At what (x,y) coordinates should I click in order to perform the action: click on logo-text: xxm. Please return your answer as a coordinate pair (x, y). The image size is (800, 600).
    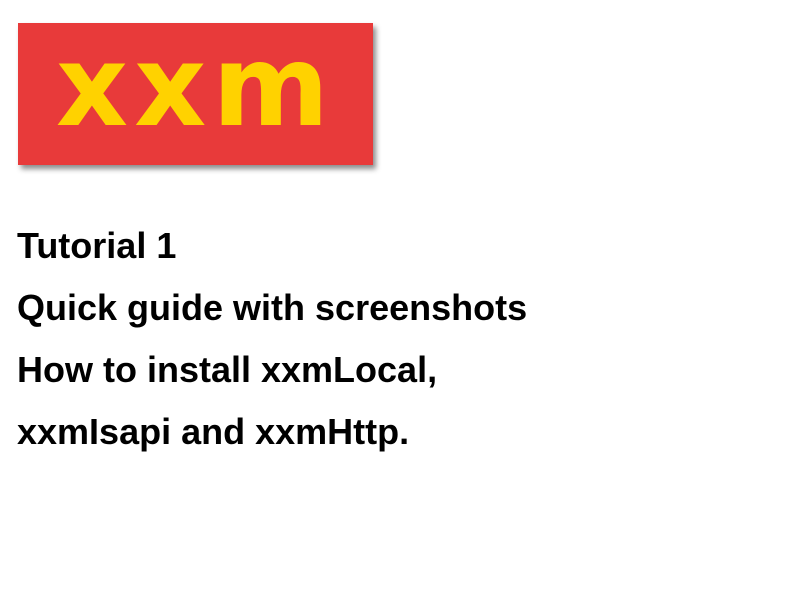
    Looking at the image, I should click on (195, 87).